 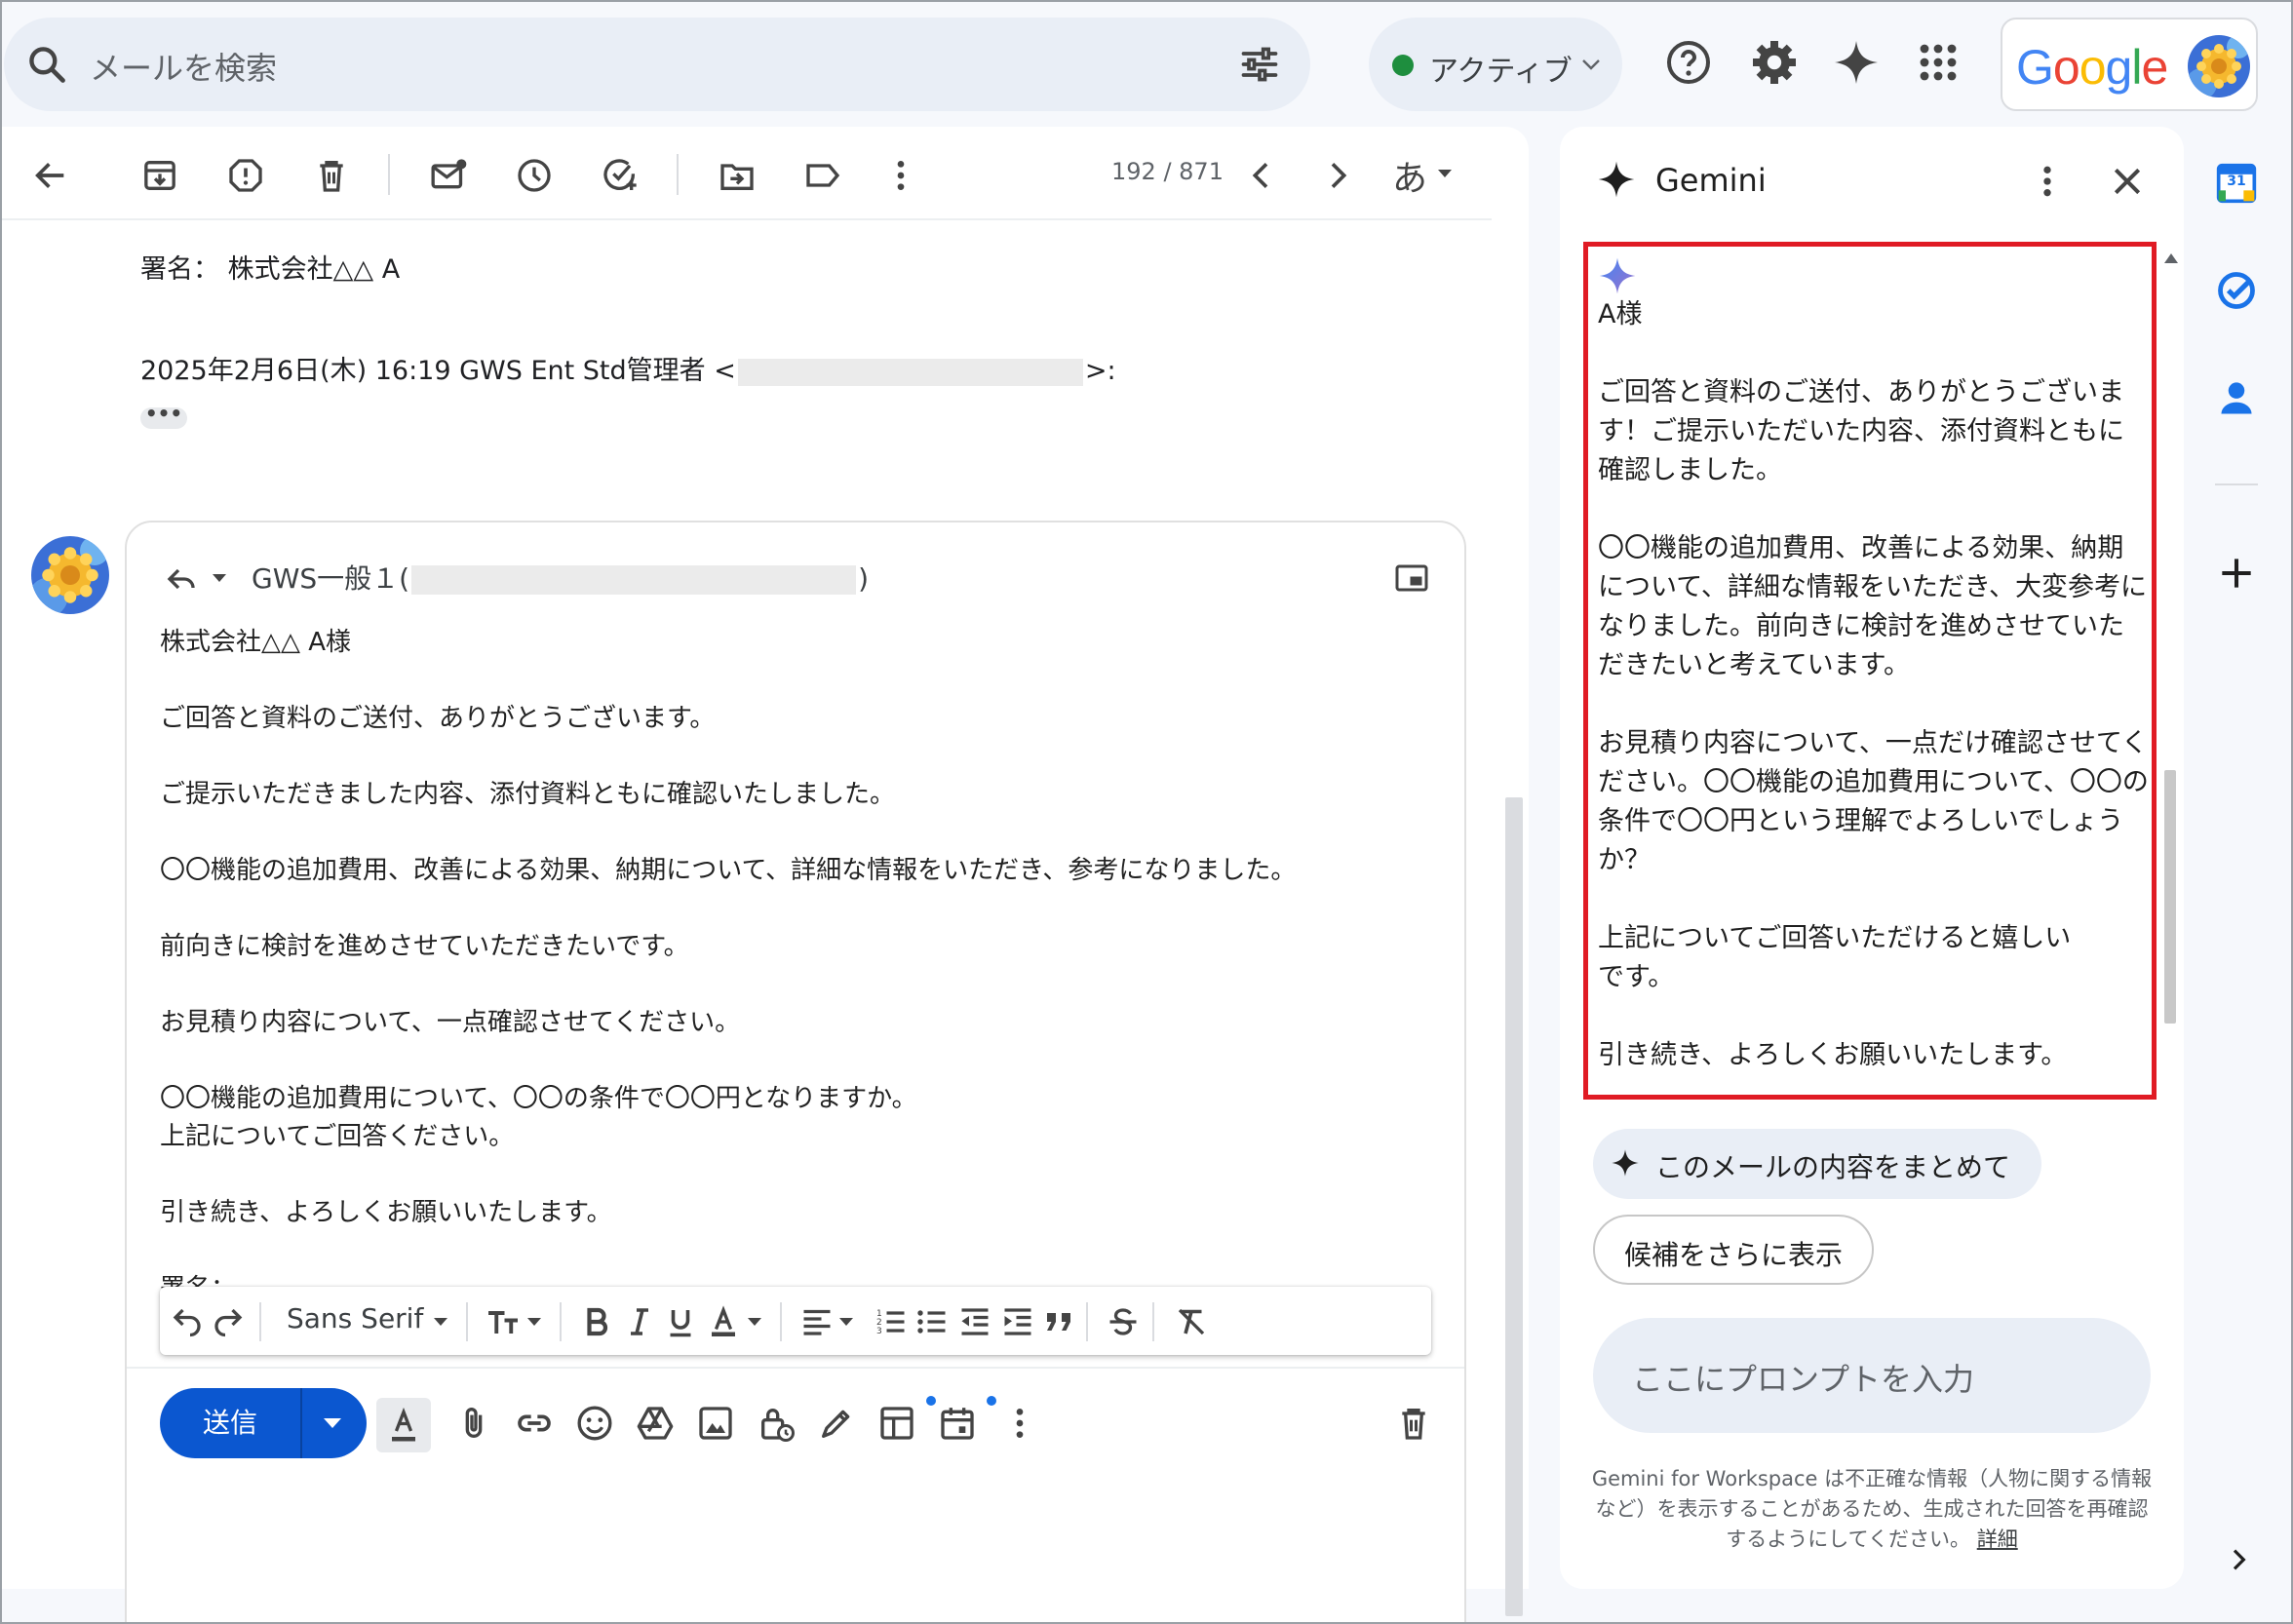 I want to click on attach-icon, so click(x=474, y=1424).